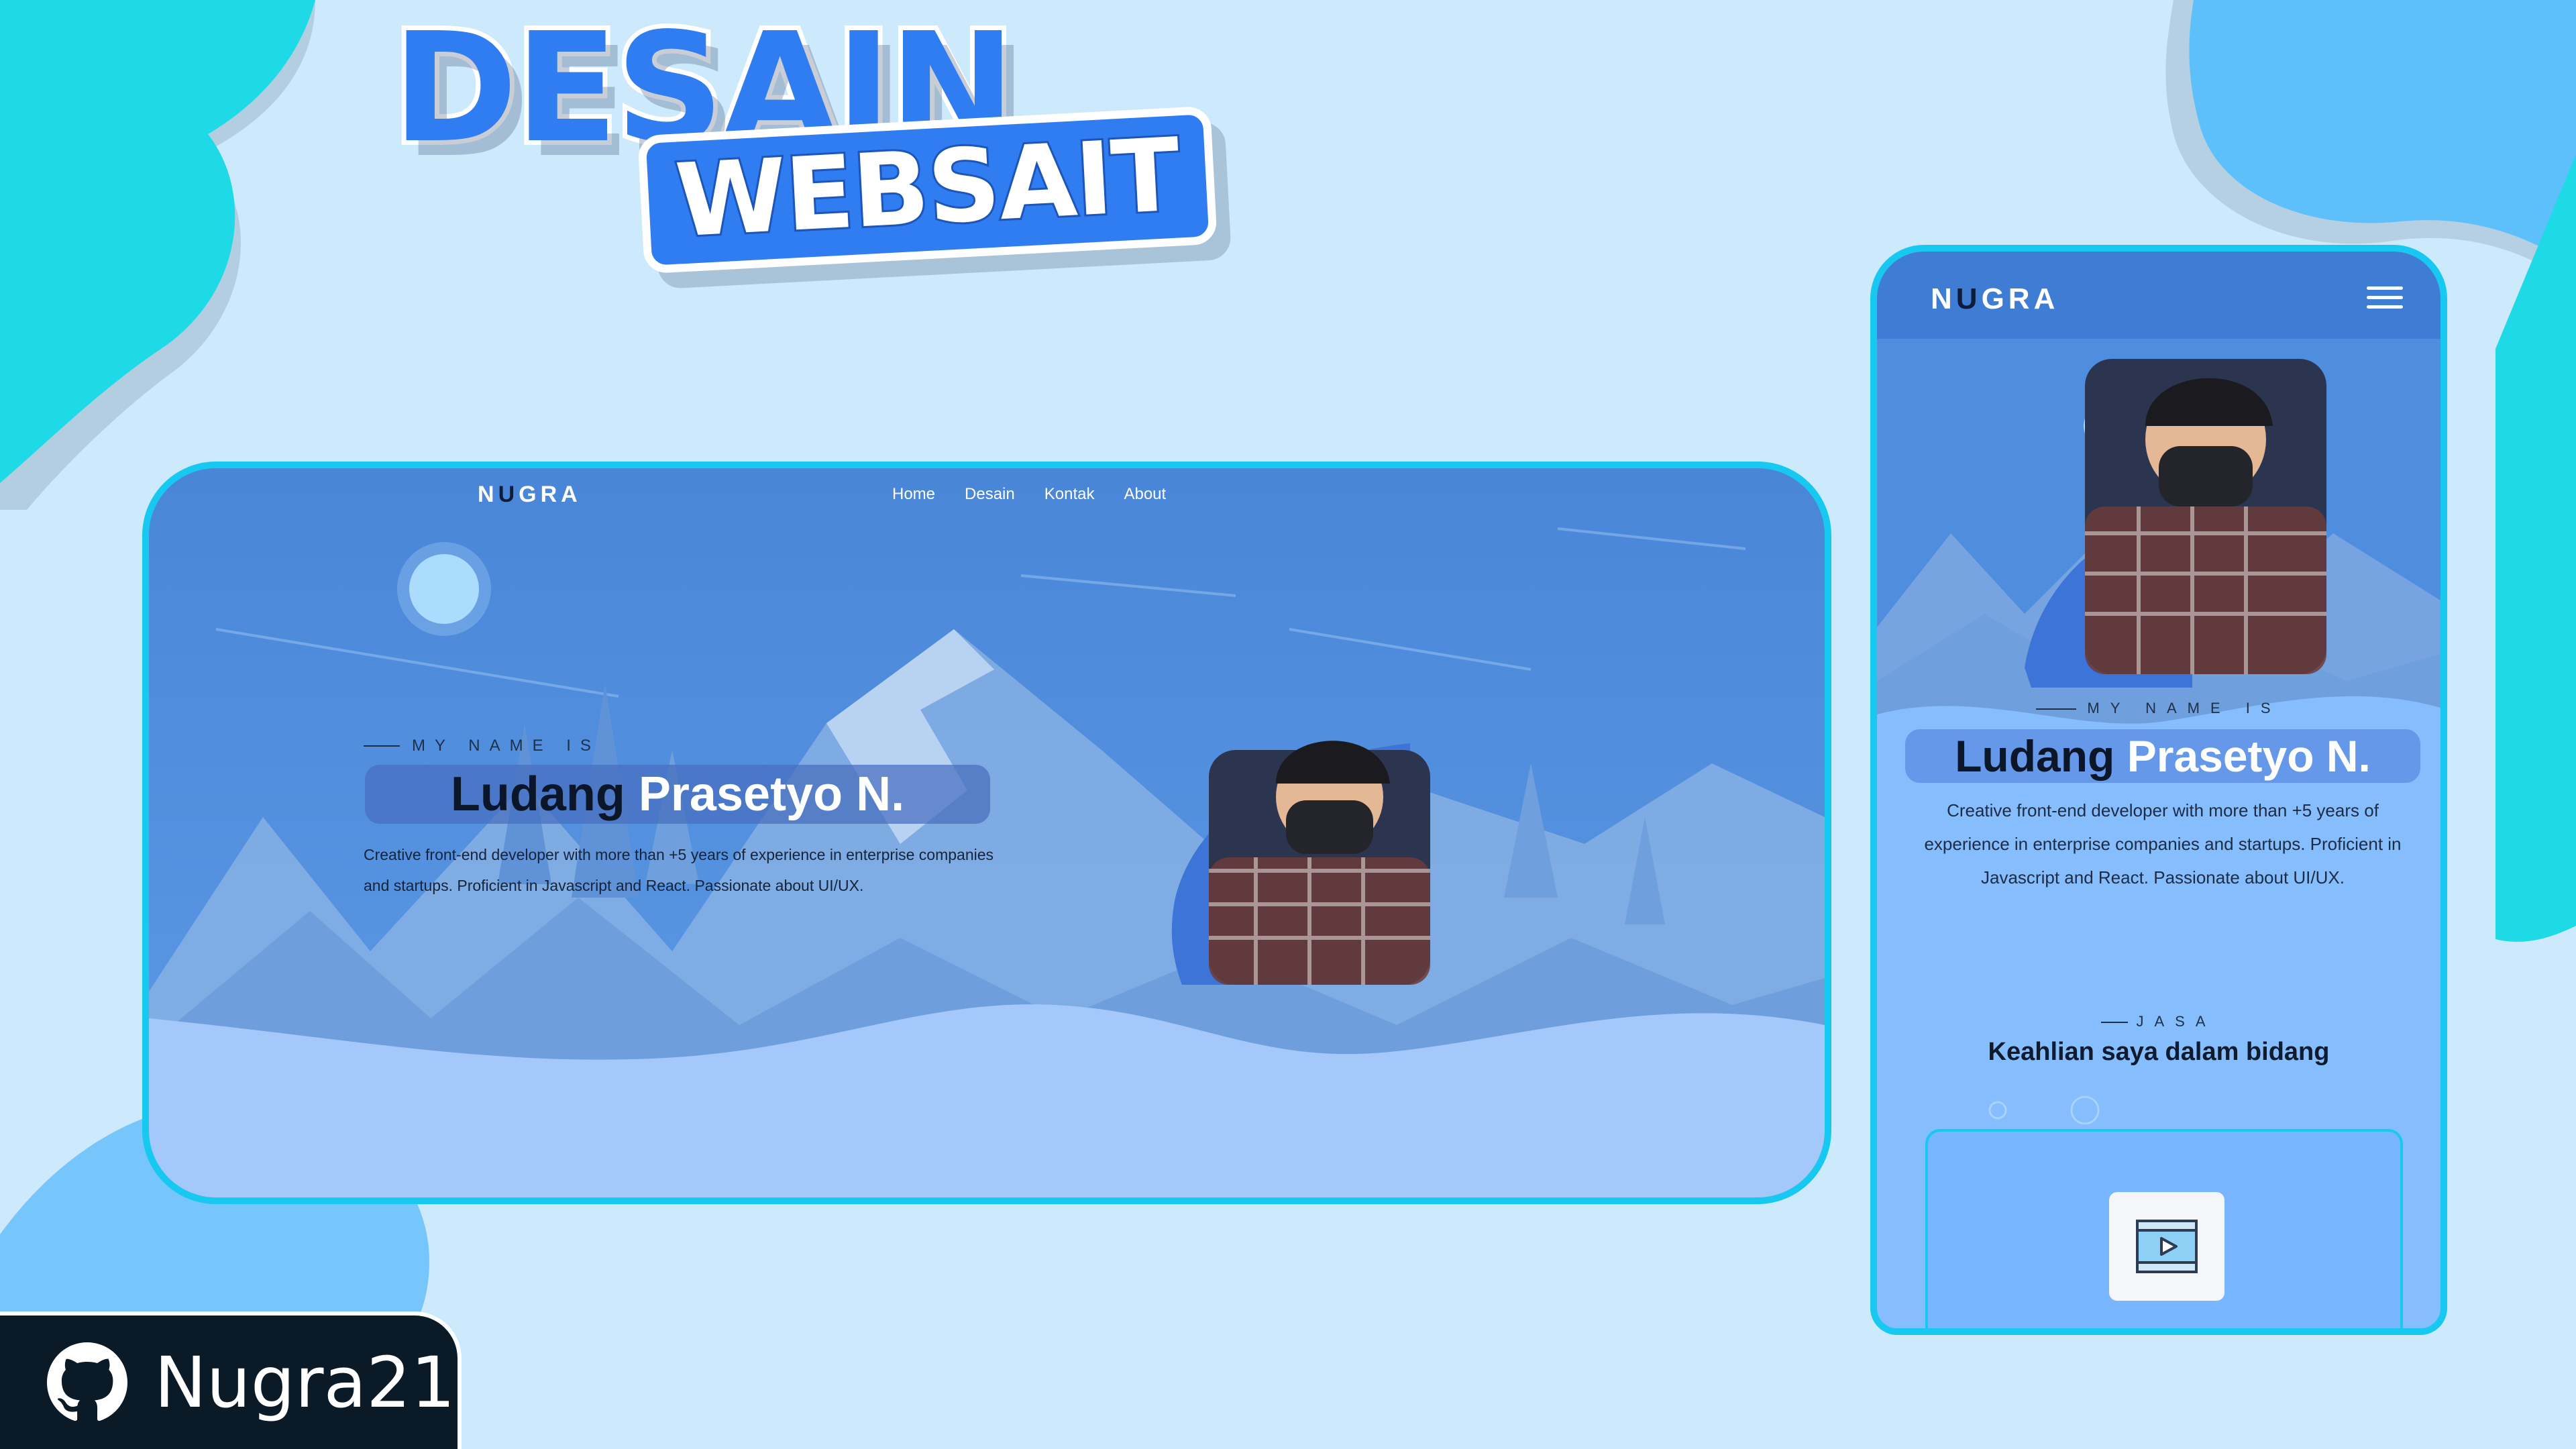 Image resolution: width=2576 pixels, height=1449 pixels. What do you see at coordinates (2158, 708) in the screenshot?
I see `mobile-hero-eyebrow: MY NAME IS` at bounding box center [2158, 708].